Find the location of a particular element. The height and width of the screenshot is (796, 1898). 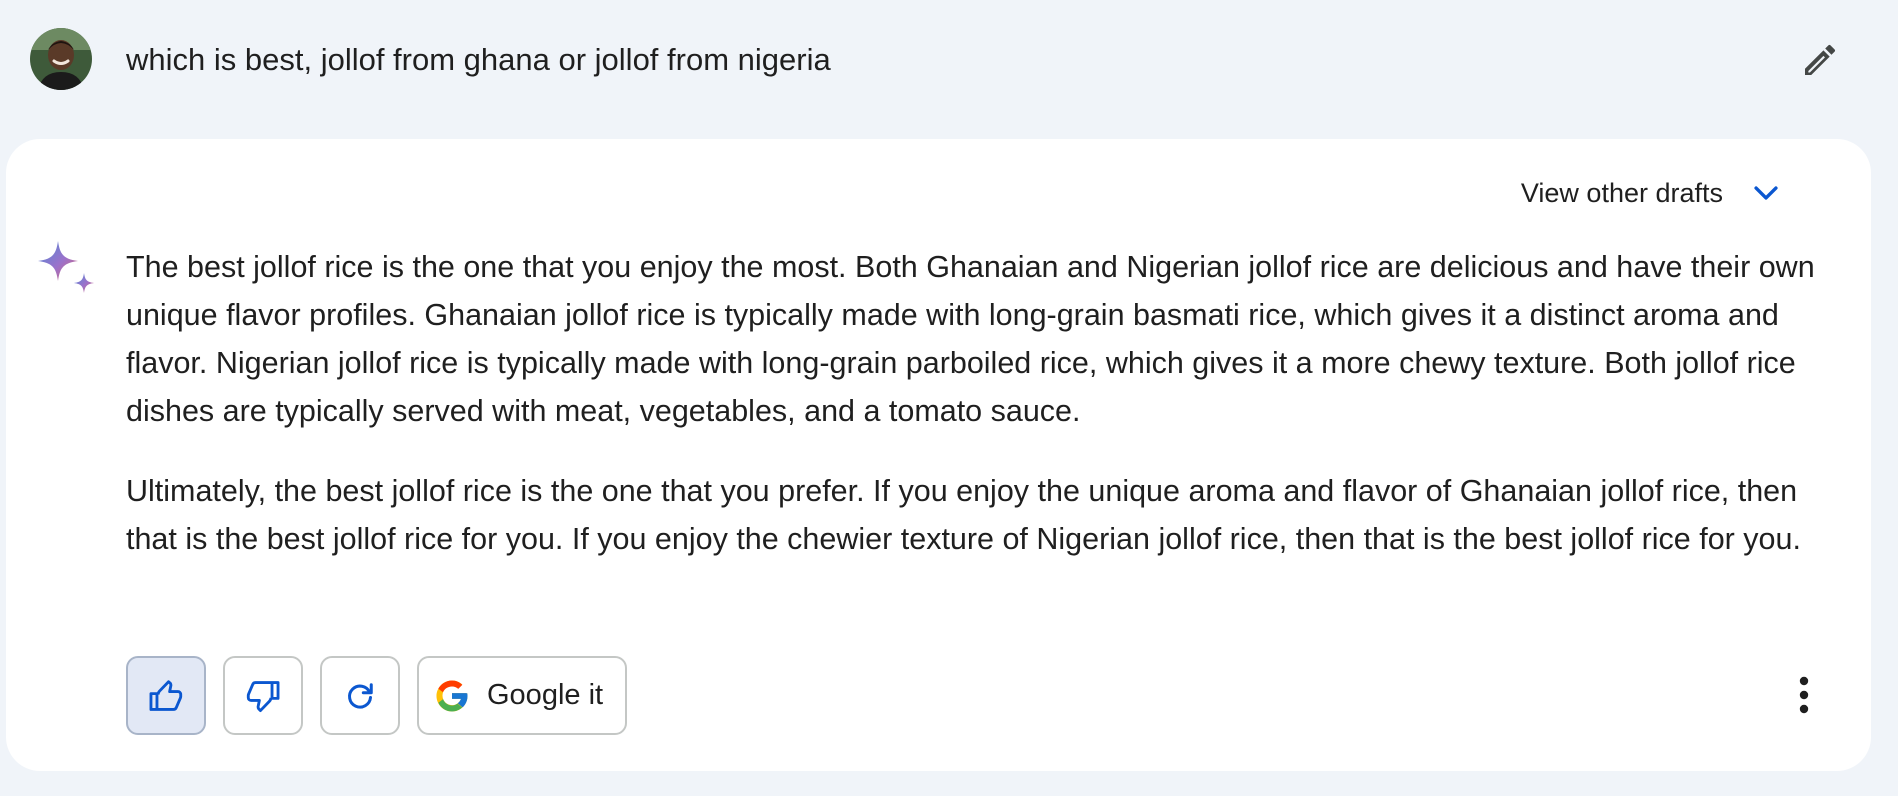

google-g-icon is located at coordinates (452, 695).